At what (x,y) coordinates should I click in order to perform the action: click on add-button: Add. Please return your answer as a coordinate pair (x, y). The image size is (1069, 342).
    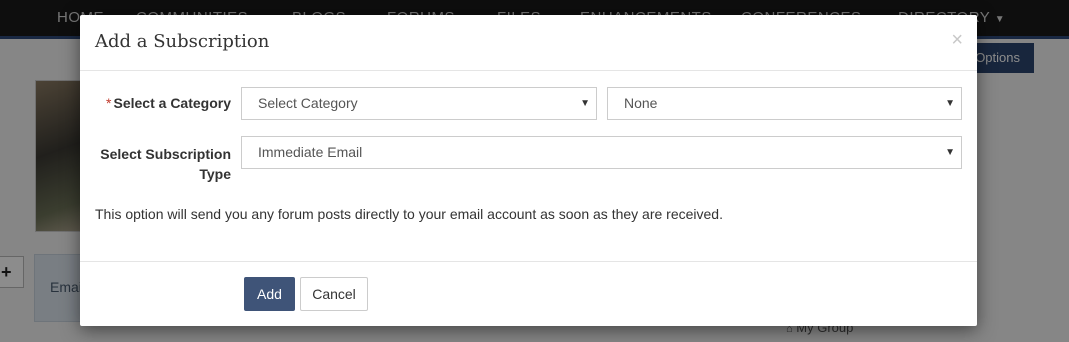
    Looking at the image, I should click on (269, 294).